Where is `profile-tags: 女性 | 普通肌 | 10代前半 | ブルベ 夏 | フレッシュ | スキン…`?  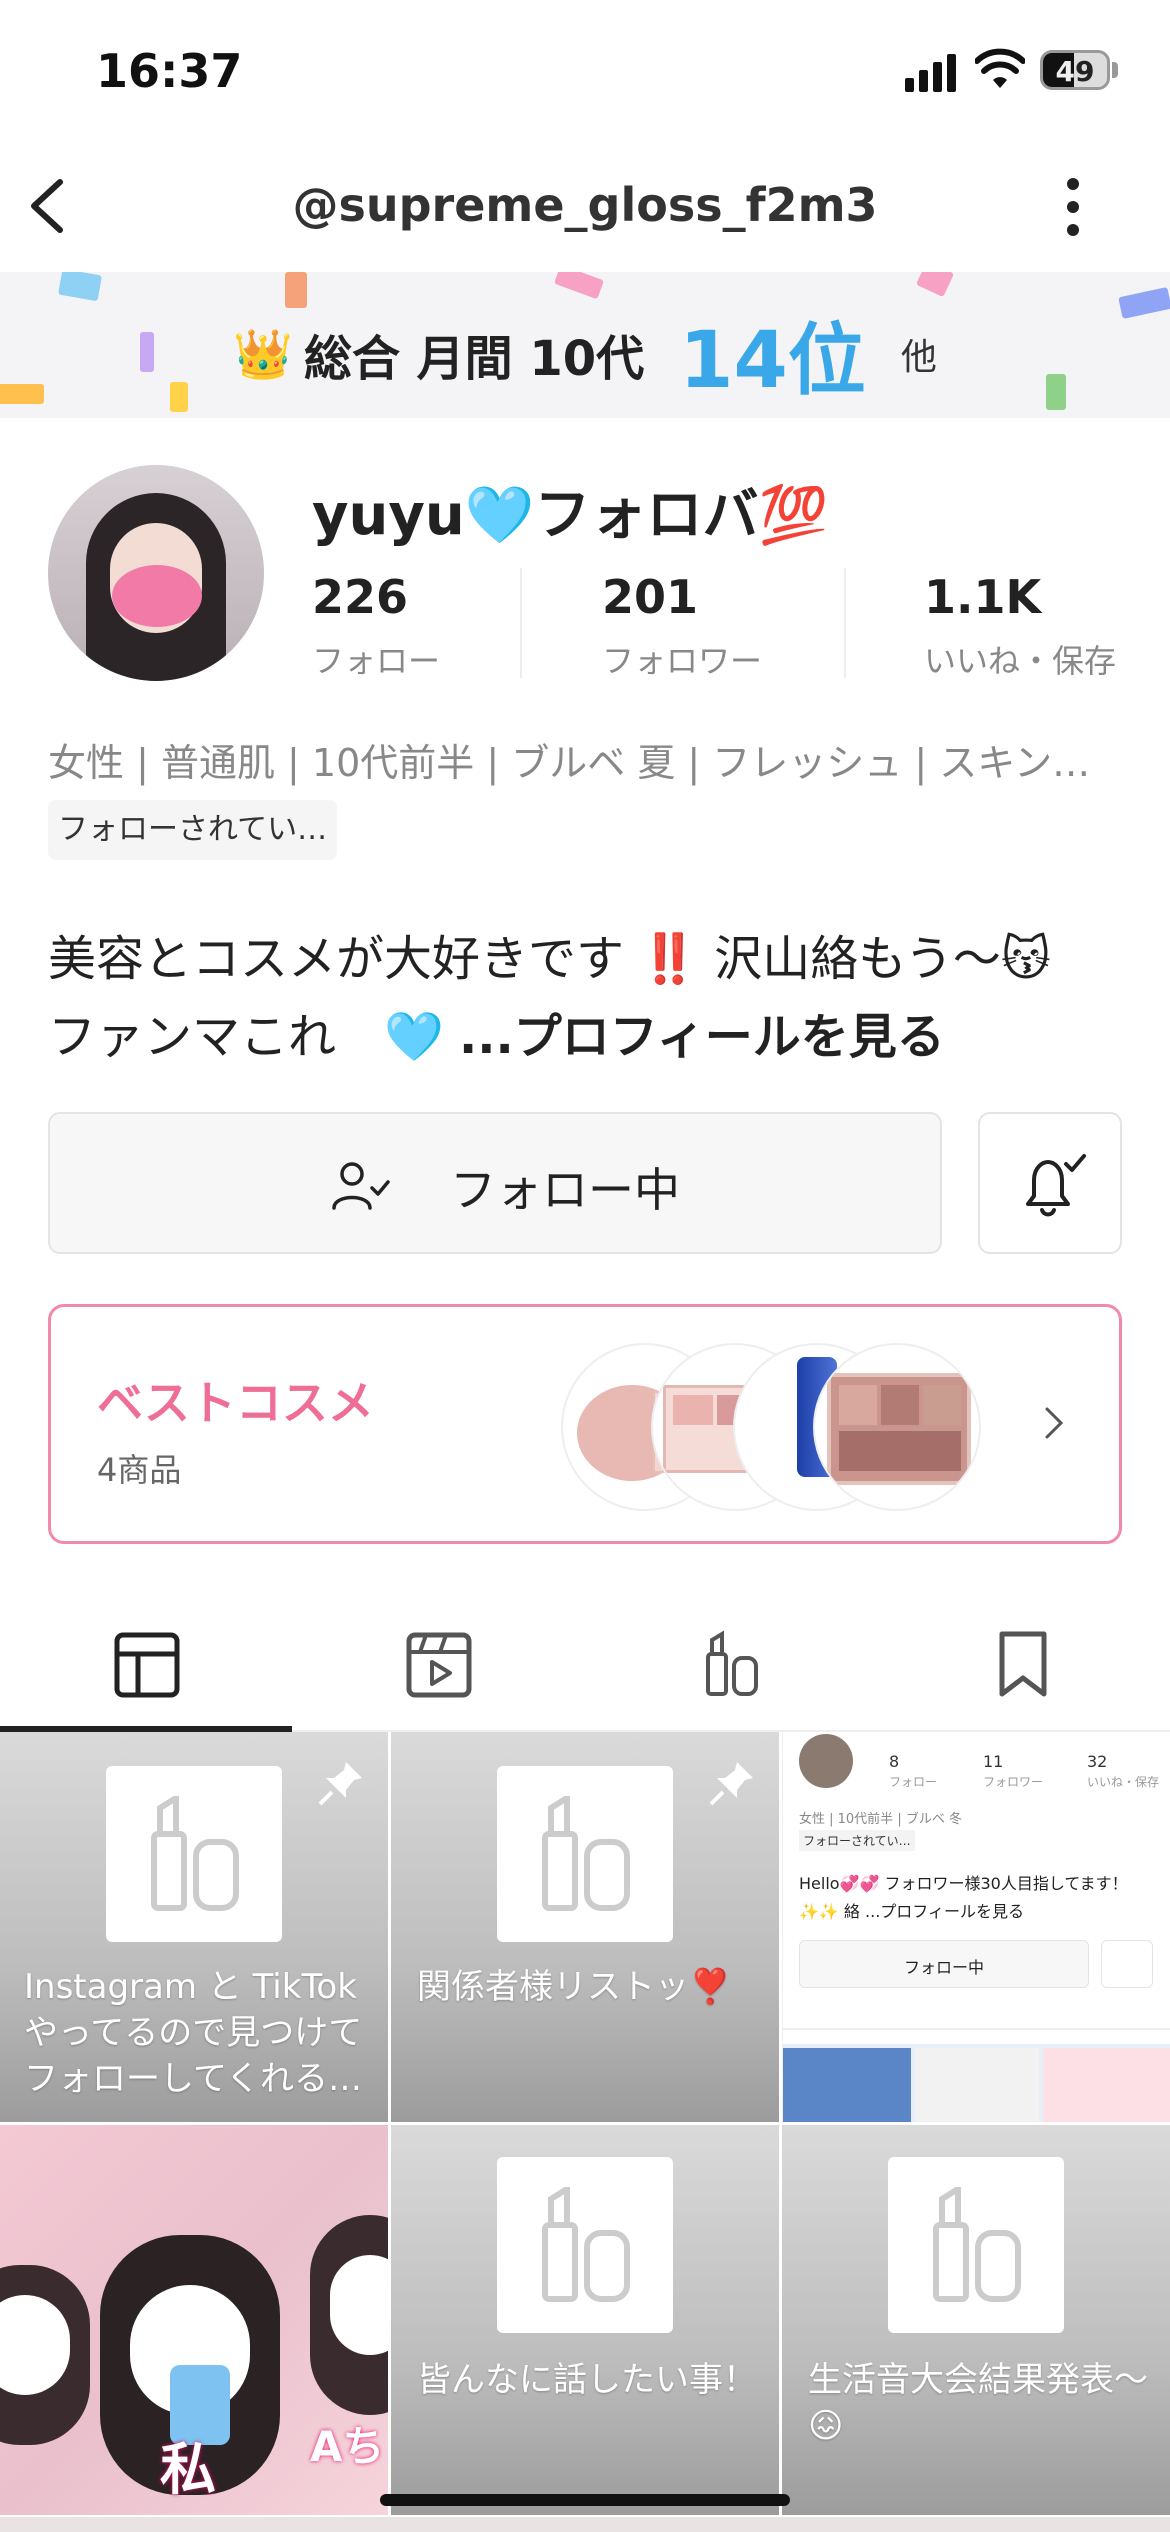 profile-tags: 女性 | 普通肌 | 10代前半 | ブルベ 夏 | フレッシュ | スキン… is located at coordinates (588, 759).